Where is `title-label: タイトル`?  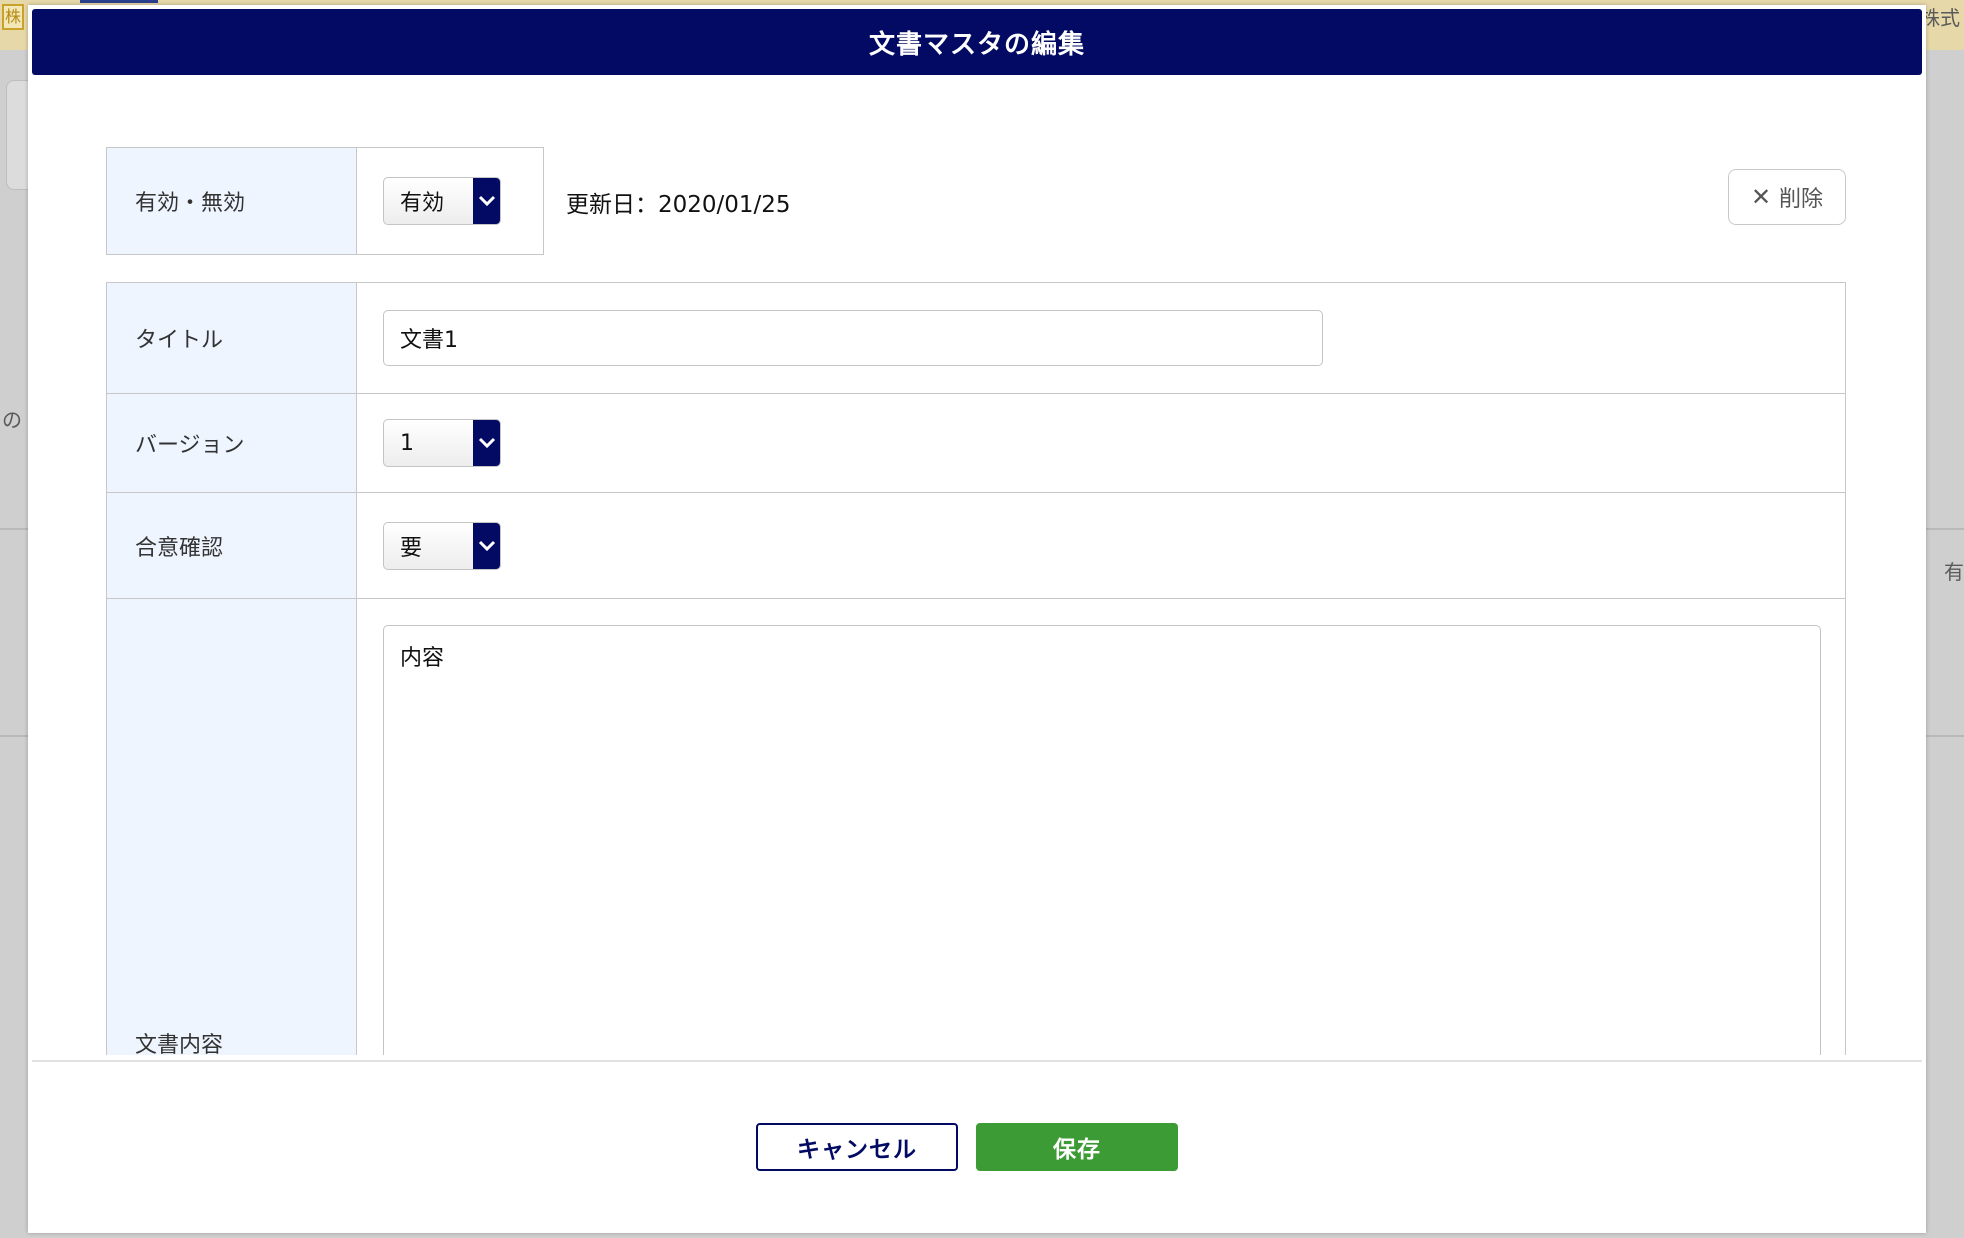
title-label: タイトル is located at coordinates (232, 338).